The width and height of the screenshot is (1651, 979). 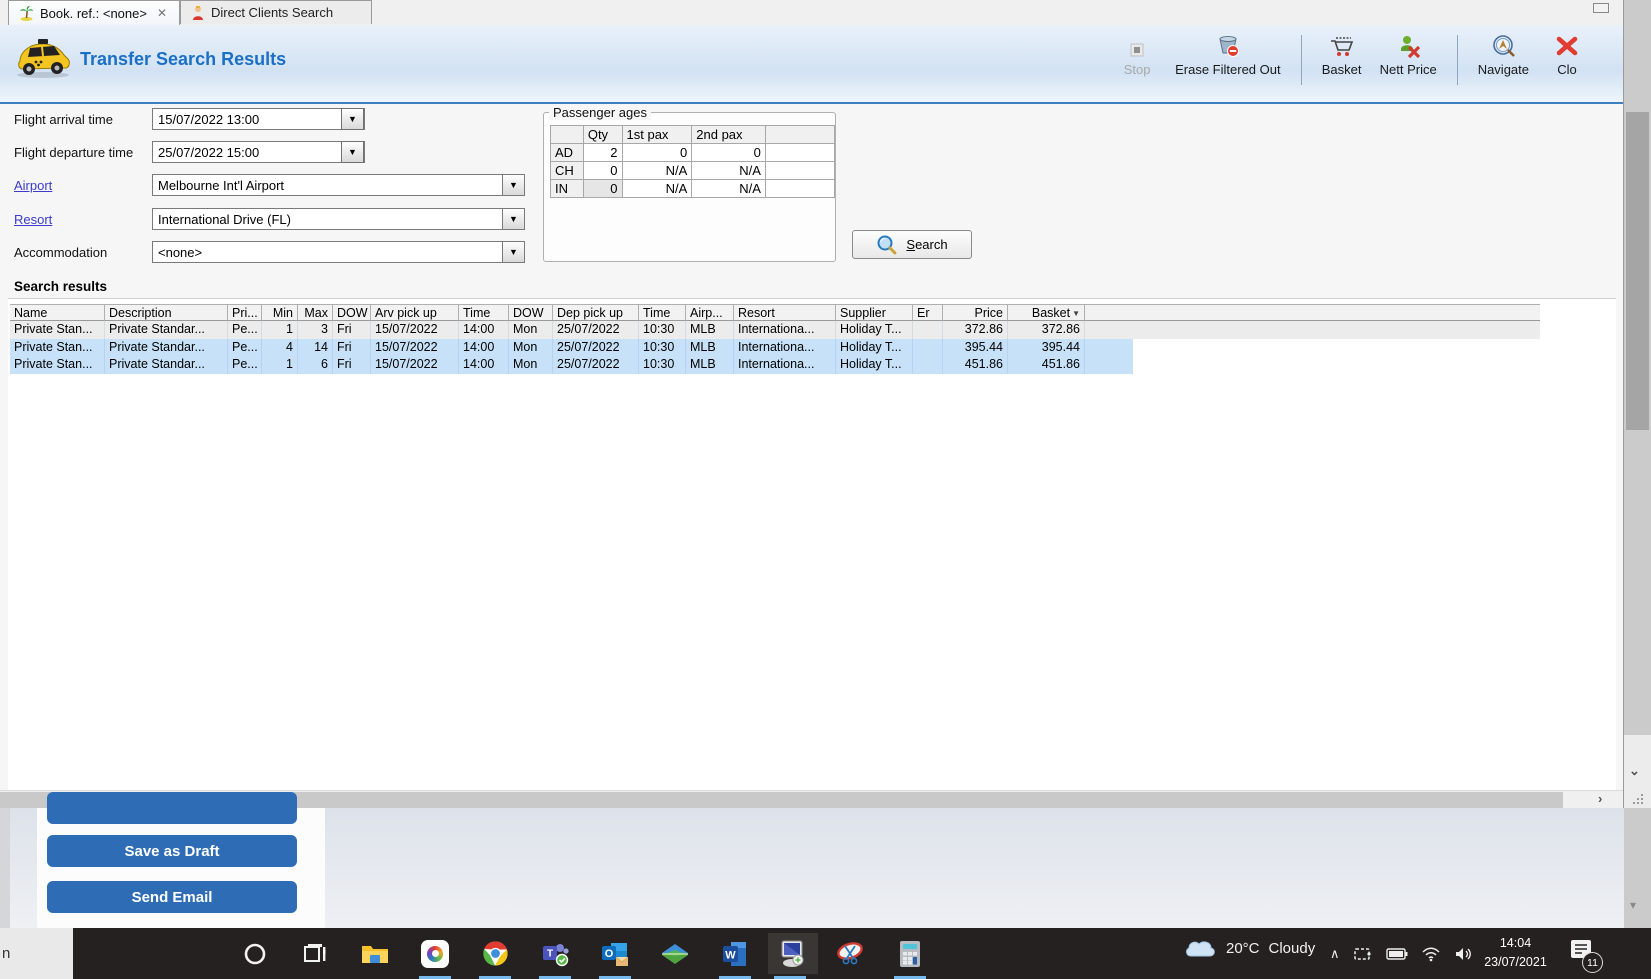 I want to click on resize-grip, so click(x=1637, y=799).